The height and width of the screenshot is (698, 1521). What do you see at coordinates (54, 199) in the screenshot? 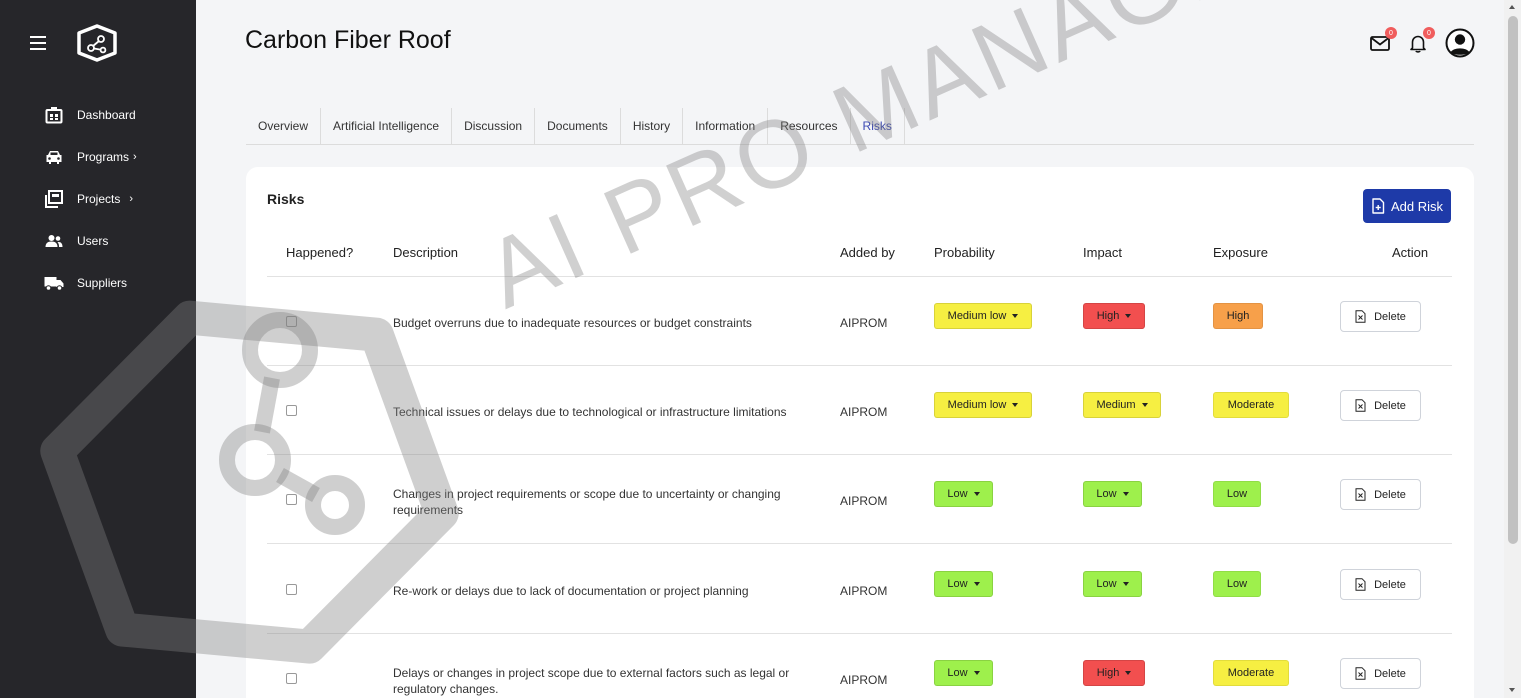
I see `projects-icon` at bounding box center [54, 199].